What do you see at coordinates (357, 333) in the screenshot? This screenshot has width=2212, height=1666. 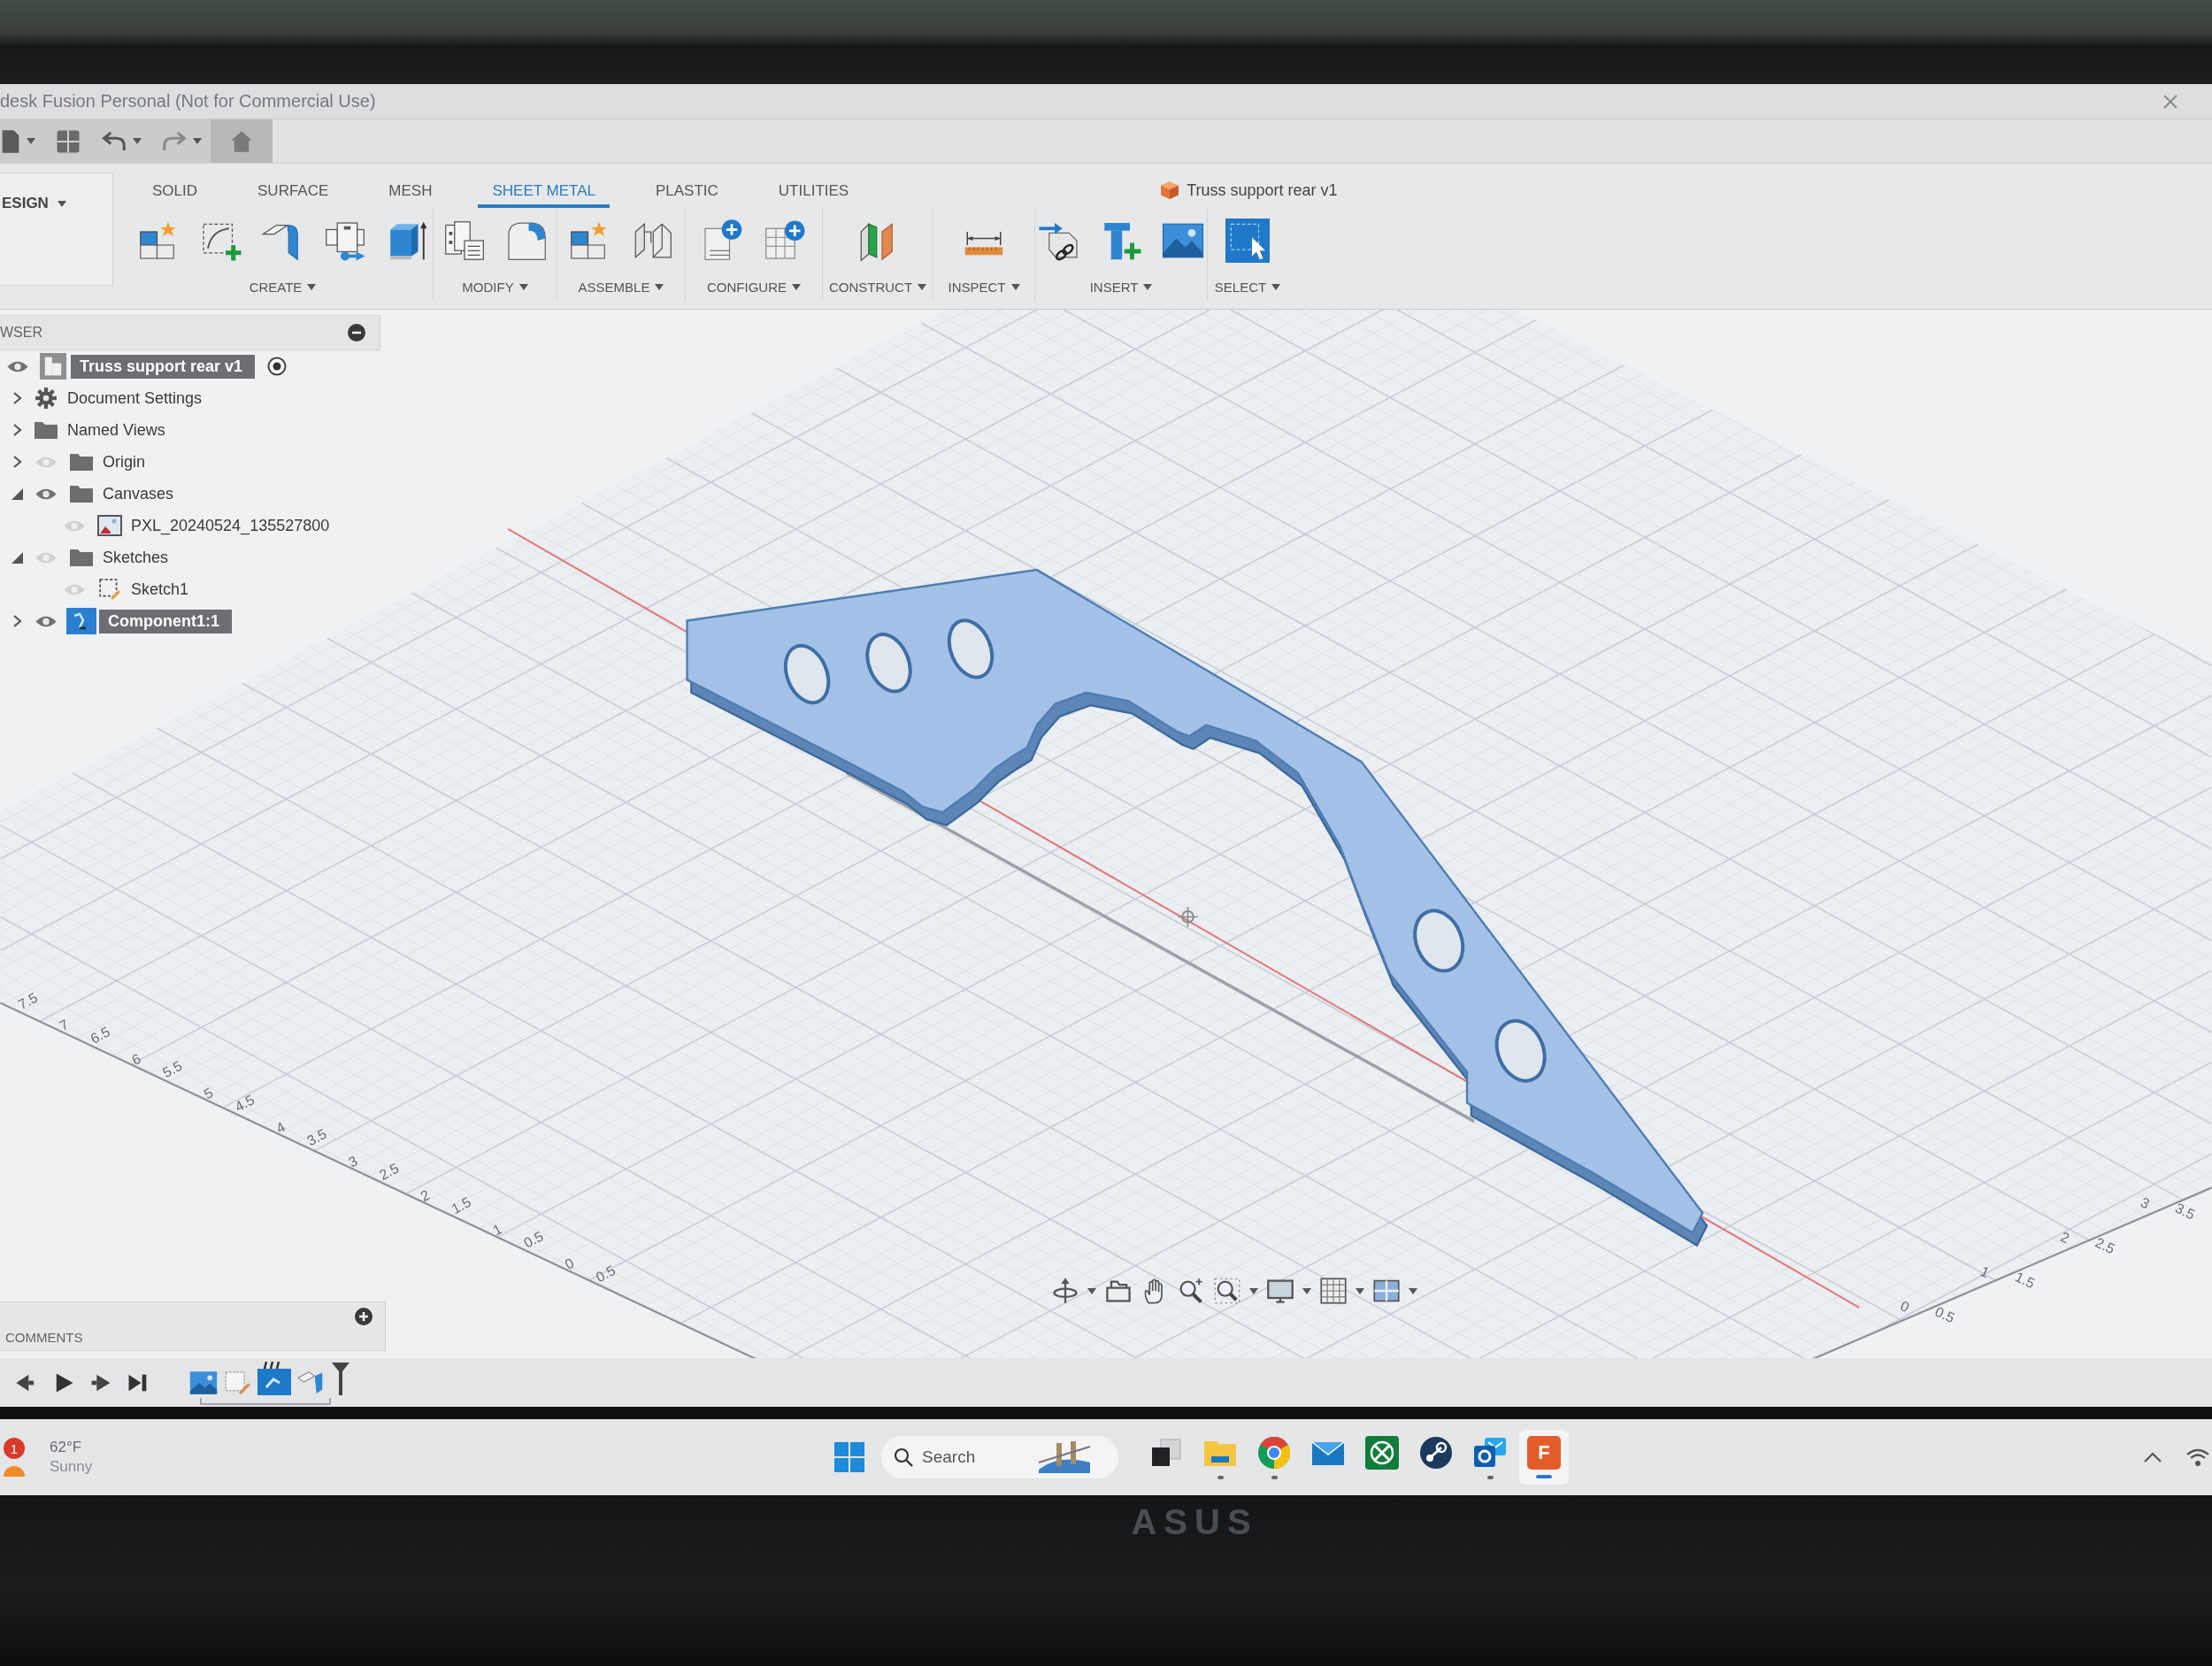 I see `minus-circle-icon` at bounding box center [357, 333].